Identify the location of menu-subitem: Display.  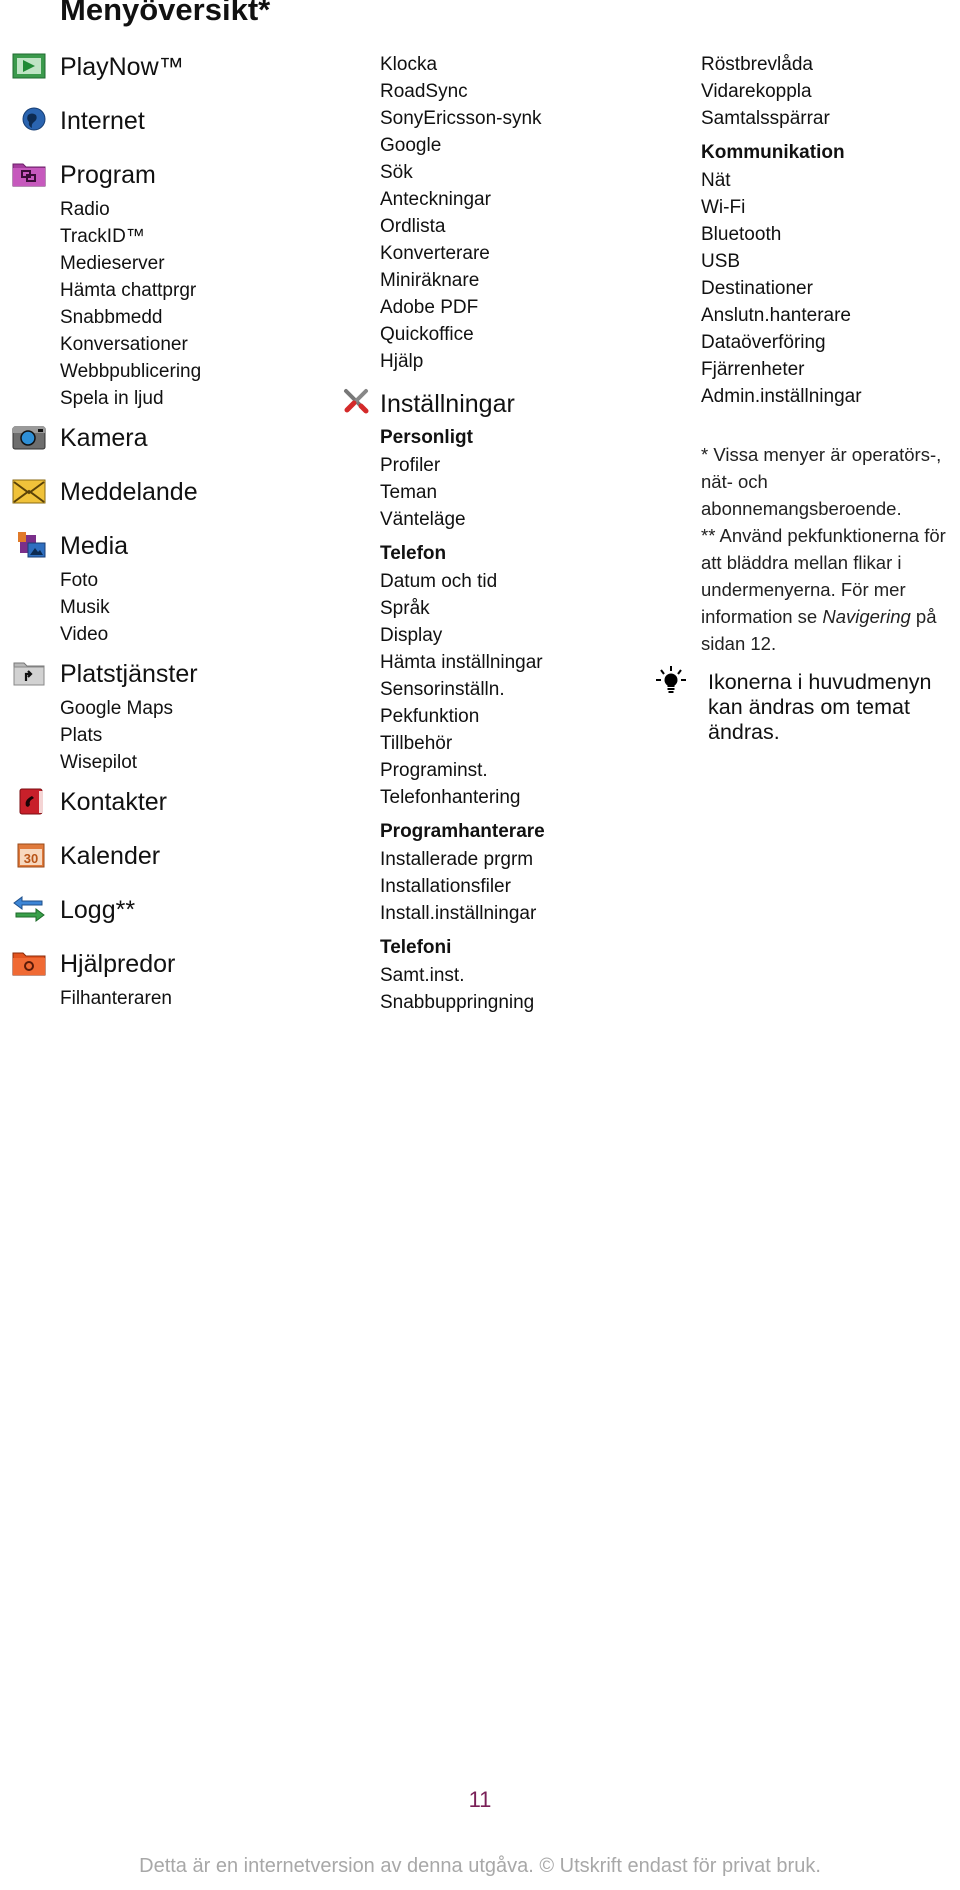
(411, 635).